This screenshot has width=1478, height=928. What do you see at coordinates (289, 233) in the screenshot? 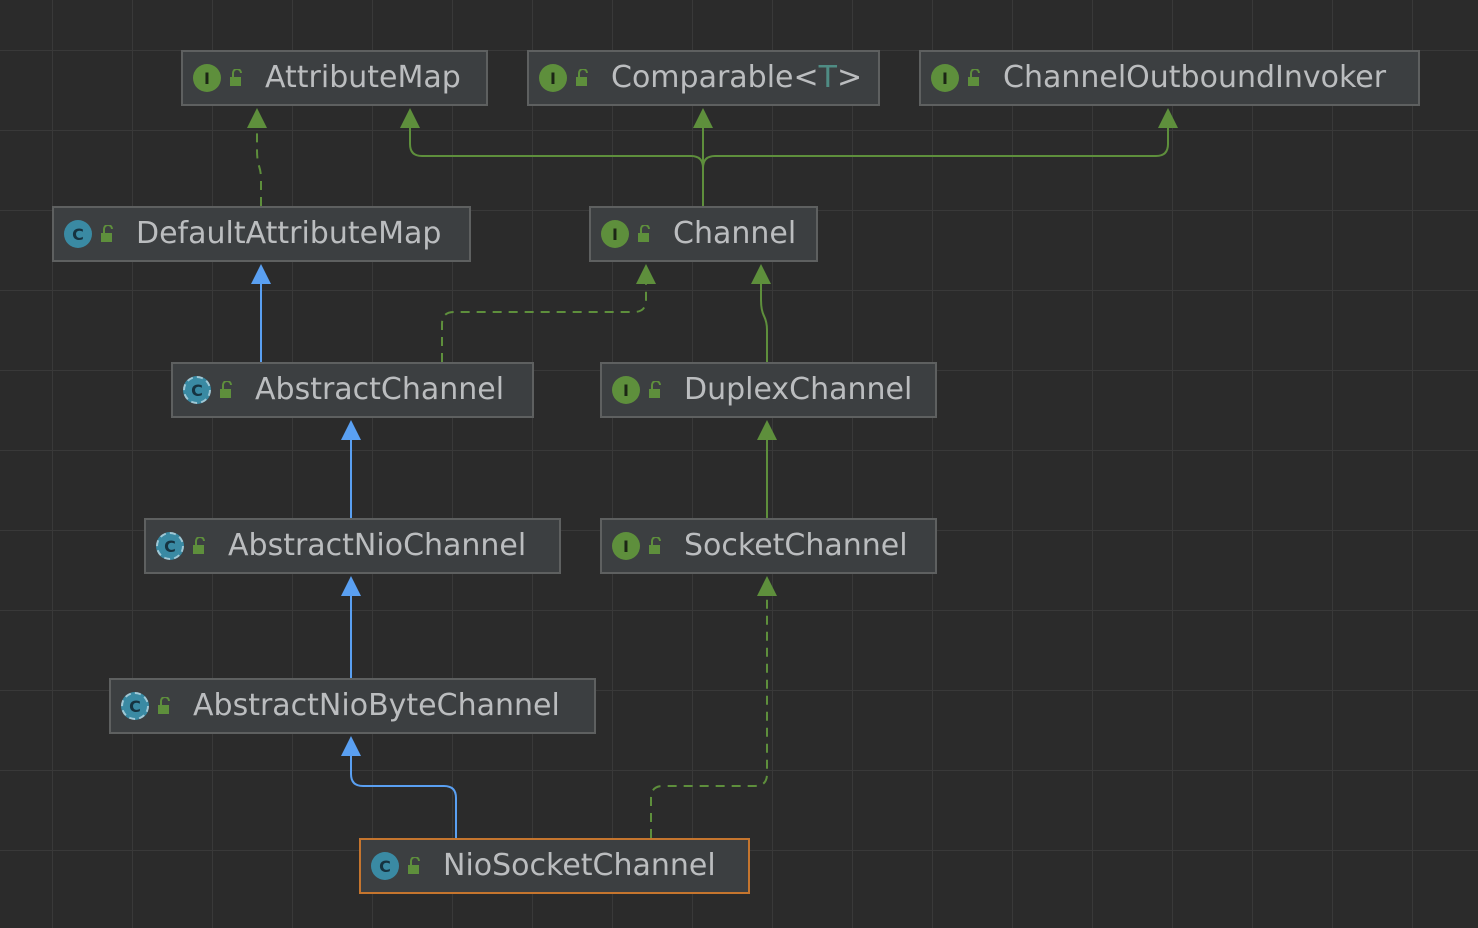
I see `node-label: DefaultAttributeMap` at bounding box center [289, 233].